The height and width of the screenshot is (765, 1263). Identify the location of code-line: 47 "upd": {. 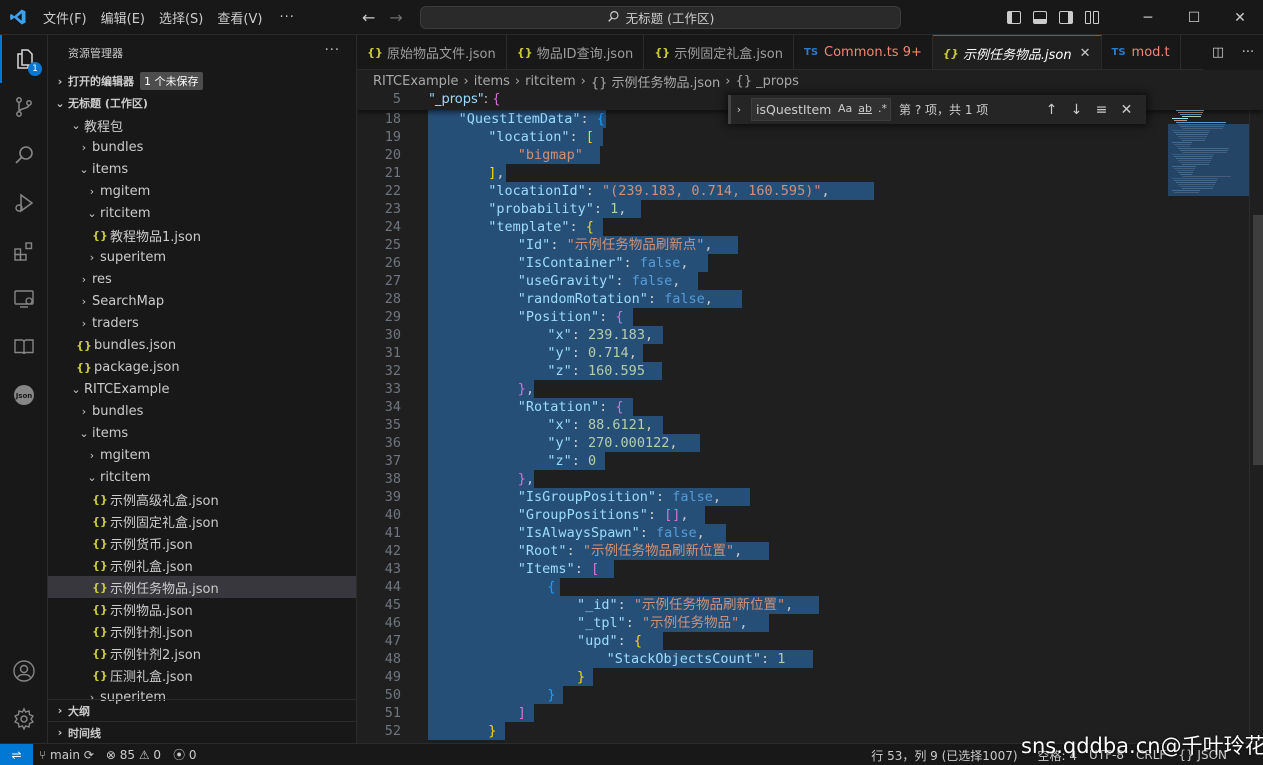
(810, 641).